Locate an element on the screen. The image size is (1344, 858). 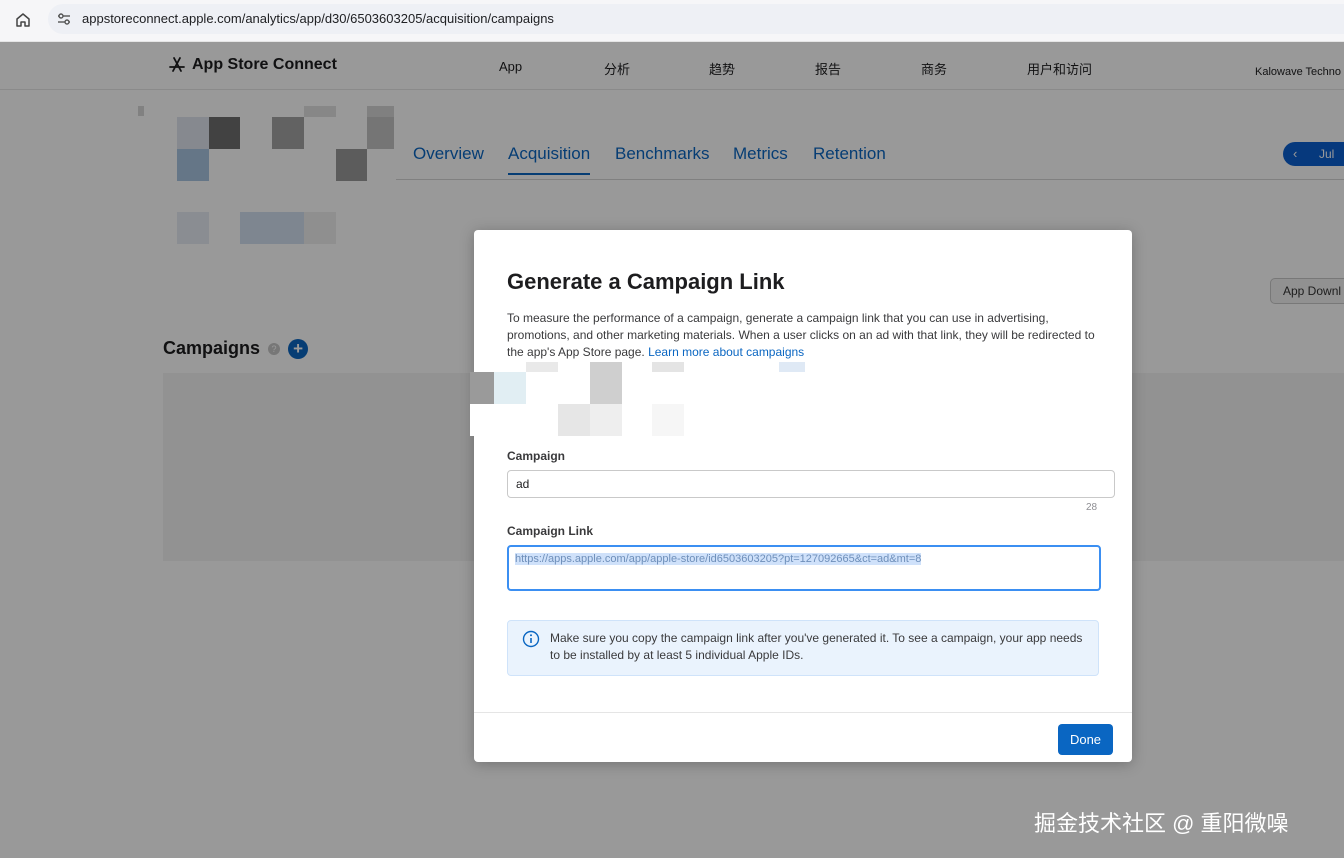
campaign-link-label: Campaign Link is located at coordinates (550, 531).